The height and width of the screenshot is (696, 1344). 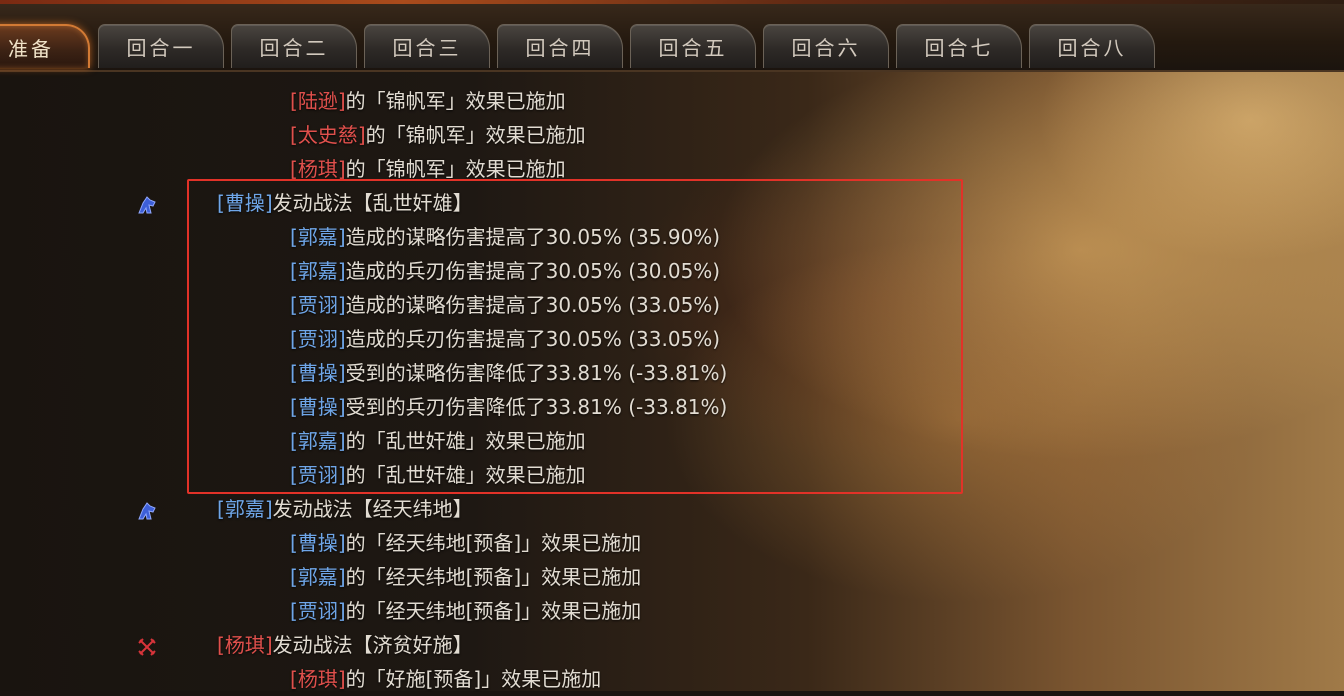 I want to click on log-line: [郭嘉]发动战法【经天纬地】, so click(x=345, y=509).